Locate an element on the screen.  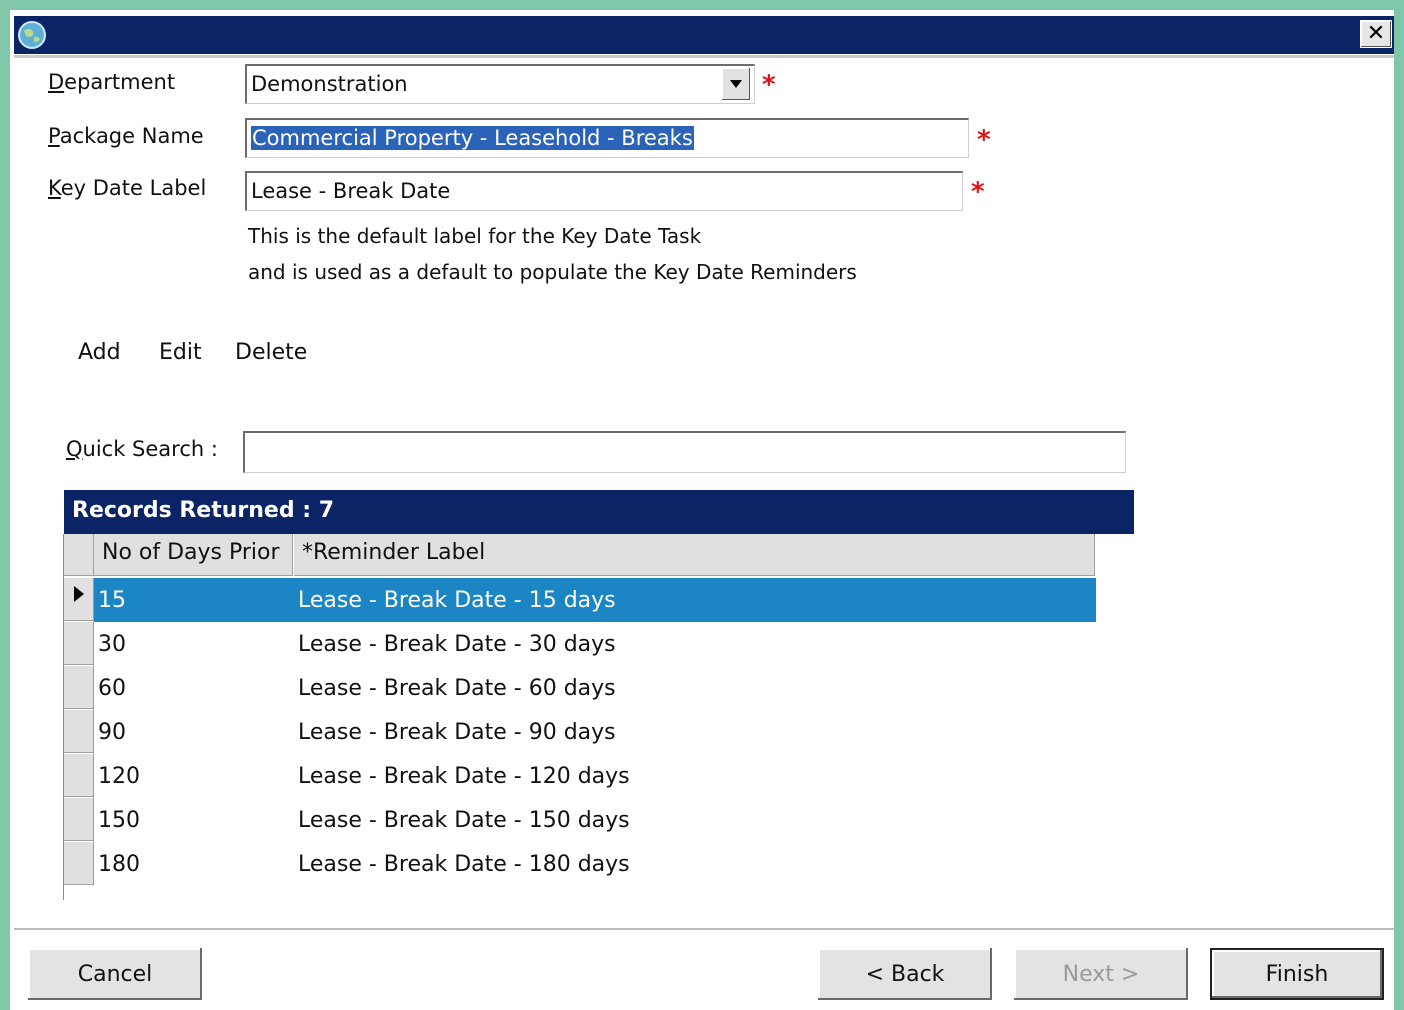
title-bar is located at coordinates (704, 35).